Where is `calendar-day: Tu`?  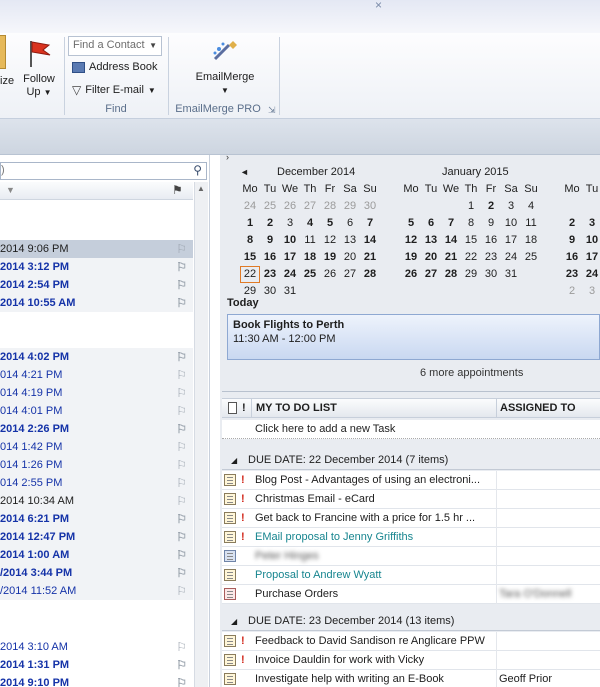
calendar-day: Tu is located at coordinates (591, 189).